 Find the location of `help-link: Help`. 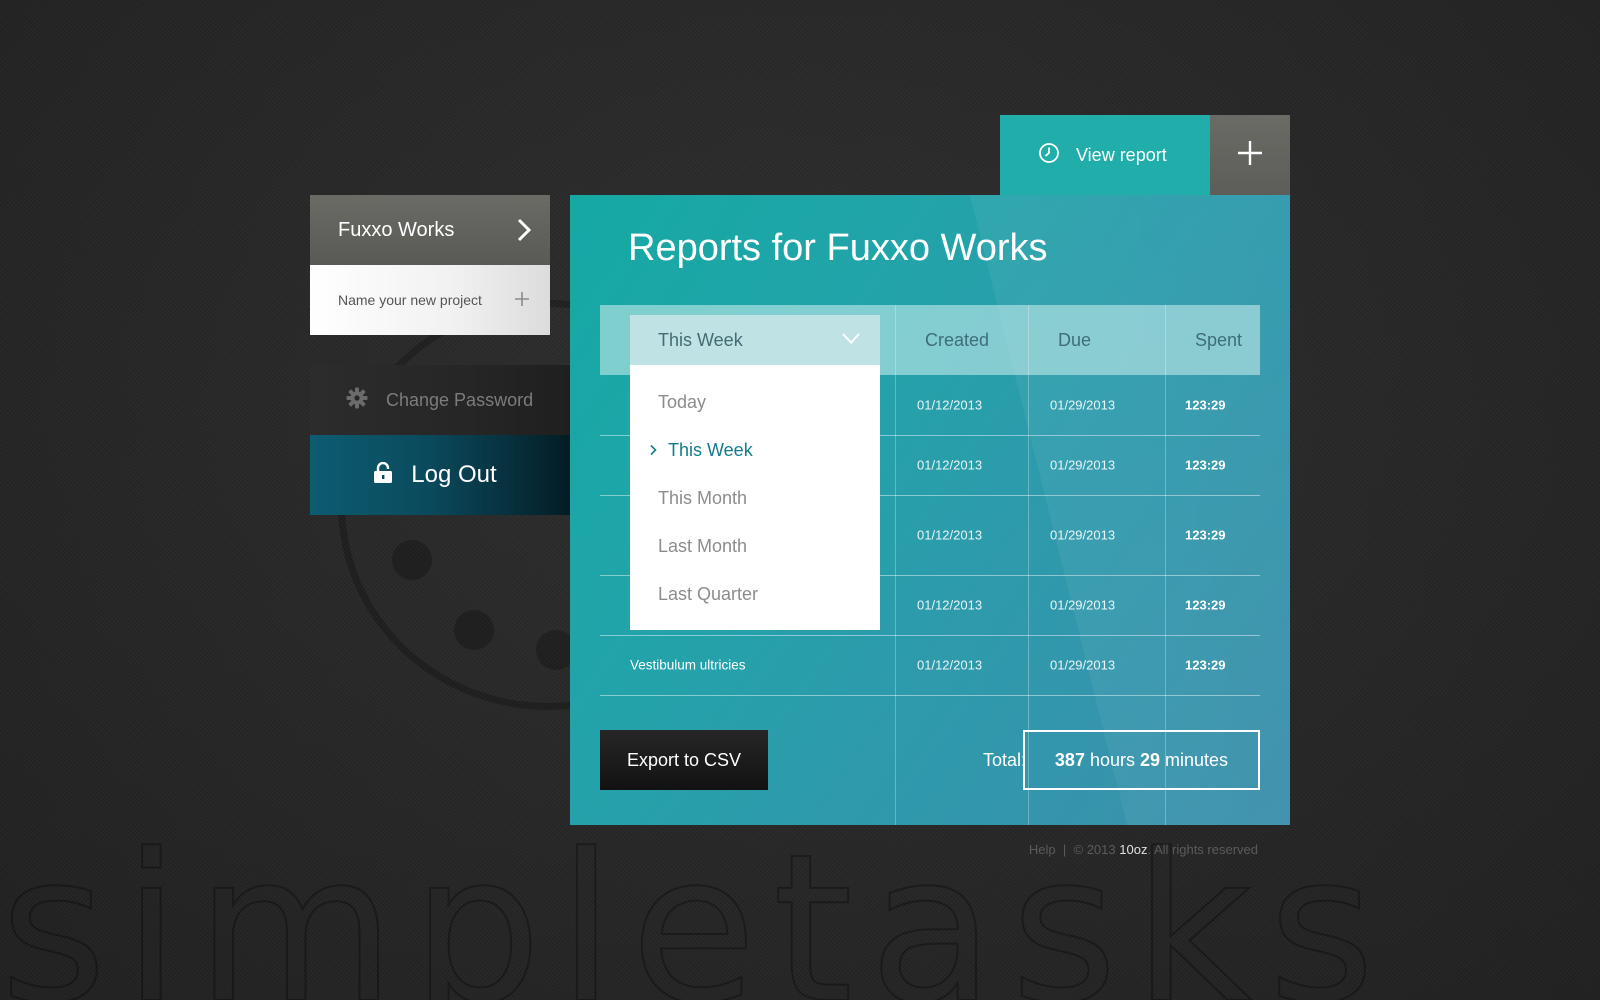

help-link: Help is located at coordinates (1042, 849).